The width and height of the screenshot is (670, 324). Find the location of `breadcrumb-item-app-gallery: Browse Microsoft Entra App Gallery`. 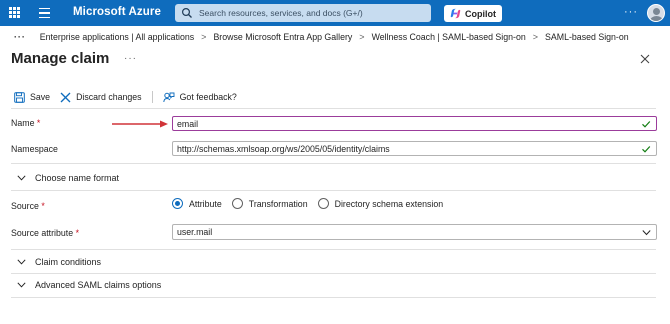

breadcrumb-item-app-gallery: Browse Microsoft Entra App Gallery is located at coordinates (282, 37).